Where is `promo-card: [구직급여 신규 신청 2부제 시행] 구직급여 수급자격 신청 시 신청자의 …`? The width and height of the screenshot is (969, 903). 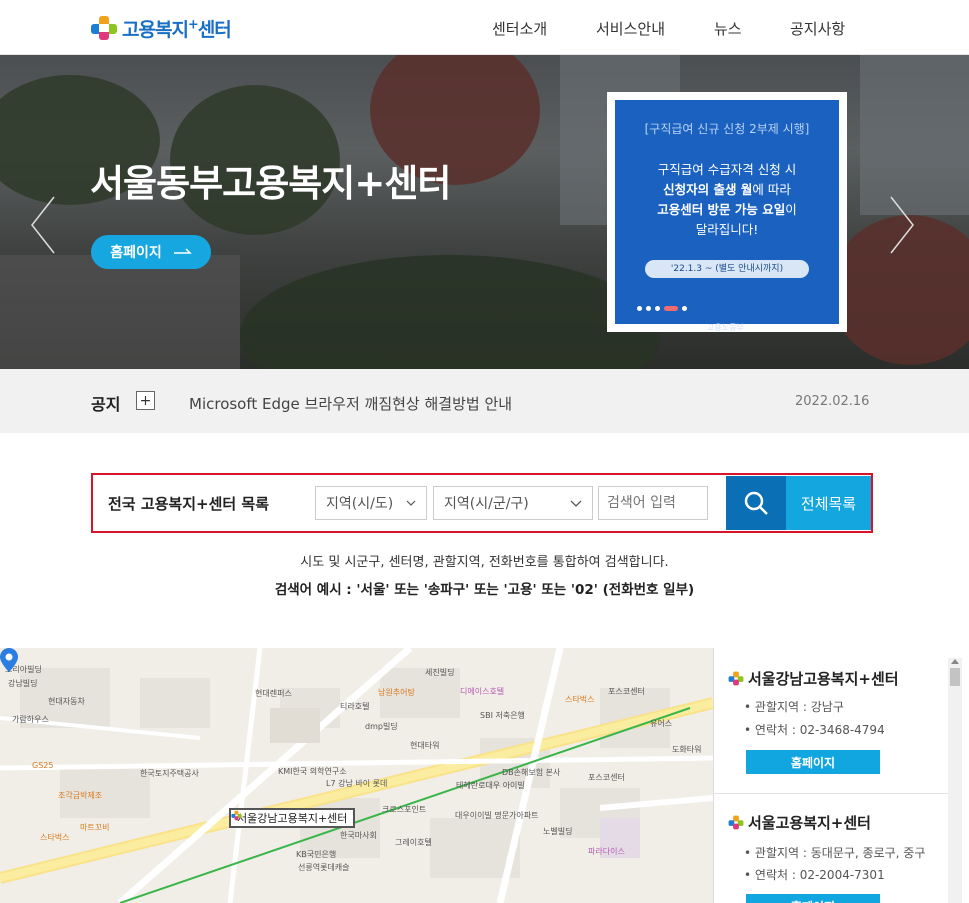 promo-card: [구직급여 신규 신청 2부제 시행] 구직급여 수급자격 신청 시 신청자의 … is located at coordinates (727, 212).